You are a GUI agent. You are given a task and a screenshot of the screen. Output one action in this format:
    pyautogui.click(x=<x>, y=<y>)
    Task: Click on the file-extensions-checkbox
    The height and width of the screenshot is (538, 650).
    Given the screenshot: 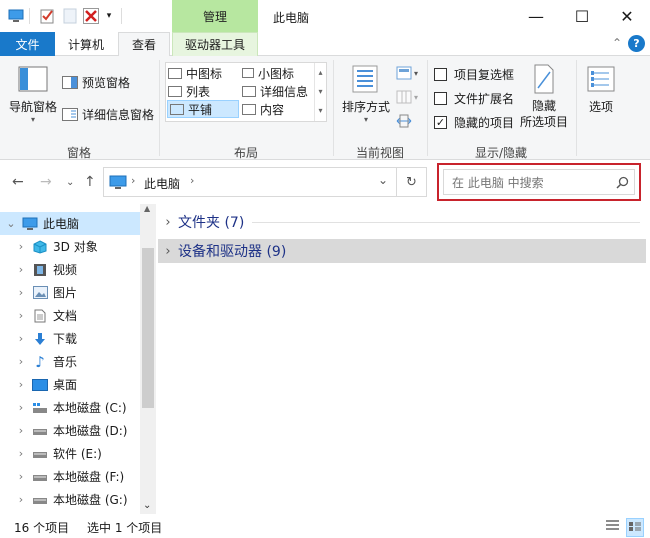 What is the action you would take?
    pyautogui.click(x=440, y=98)
    